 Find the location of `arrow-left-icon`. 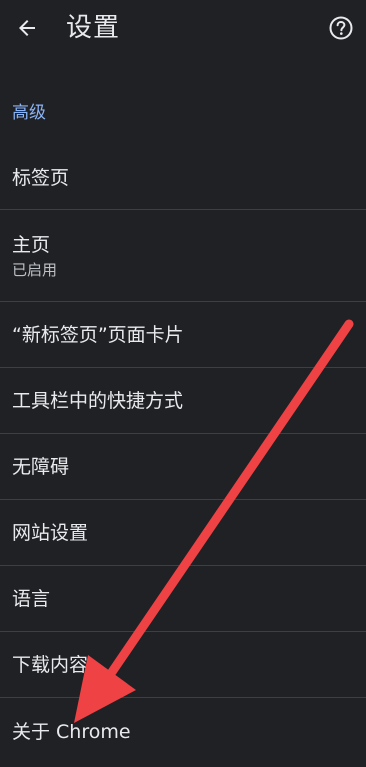

arrow-left-icon is located at coordinates (27, 28).